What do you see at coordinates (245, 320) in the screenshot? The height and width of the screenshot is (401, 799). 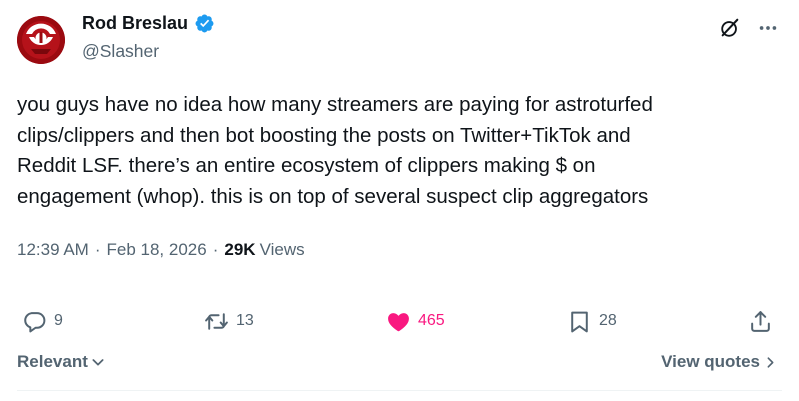 I see `repost-count: 13` at bounding box center [245, 320].